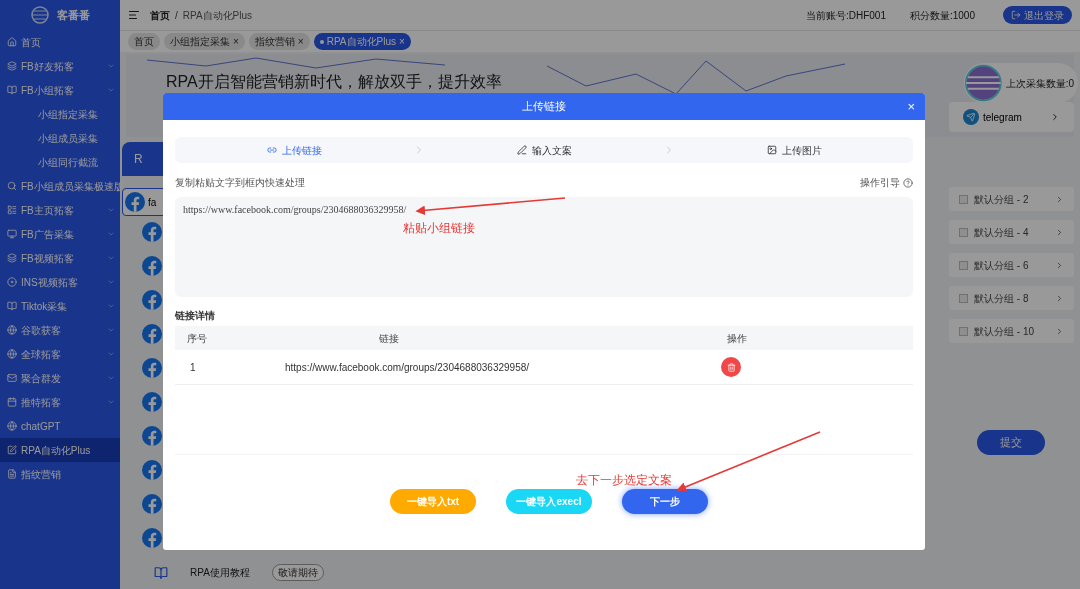 The width and height of the screenshot is (1080, 589). What do you see at coordinates (362, 41) in the screenshot?
I see `page-tag: RPA自动化Plus ×` at bounding box center [362, 41].